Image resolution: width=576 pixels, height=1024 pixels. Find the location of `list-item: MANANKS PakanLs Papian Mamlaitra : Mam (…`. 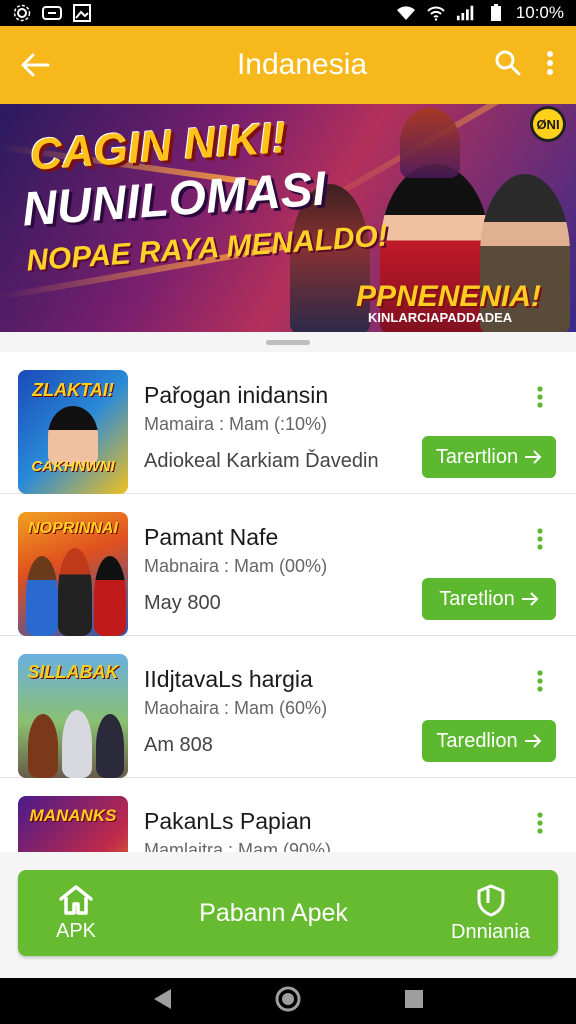

list-item: MANANKS PakanLs Papian Mamlaitra : Mam (… is located at coordinates (288, 815).